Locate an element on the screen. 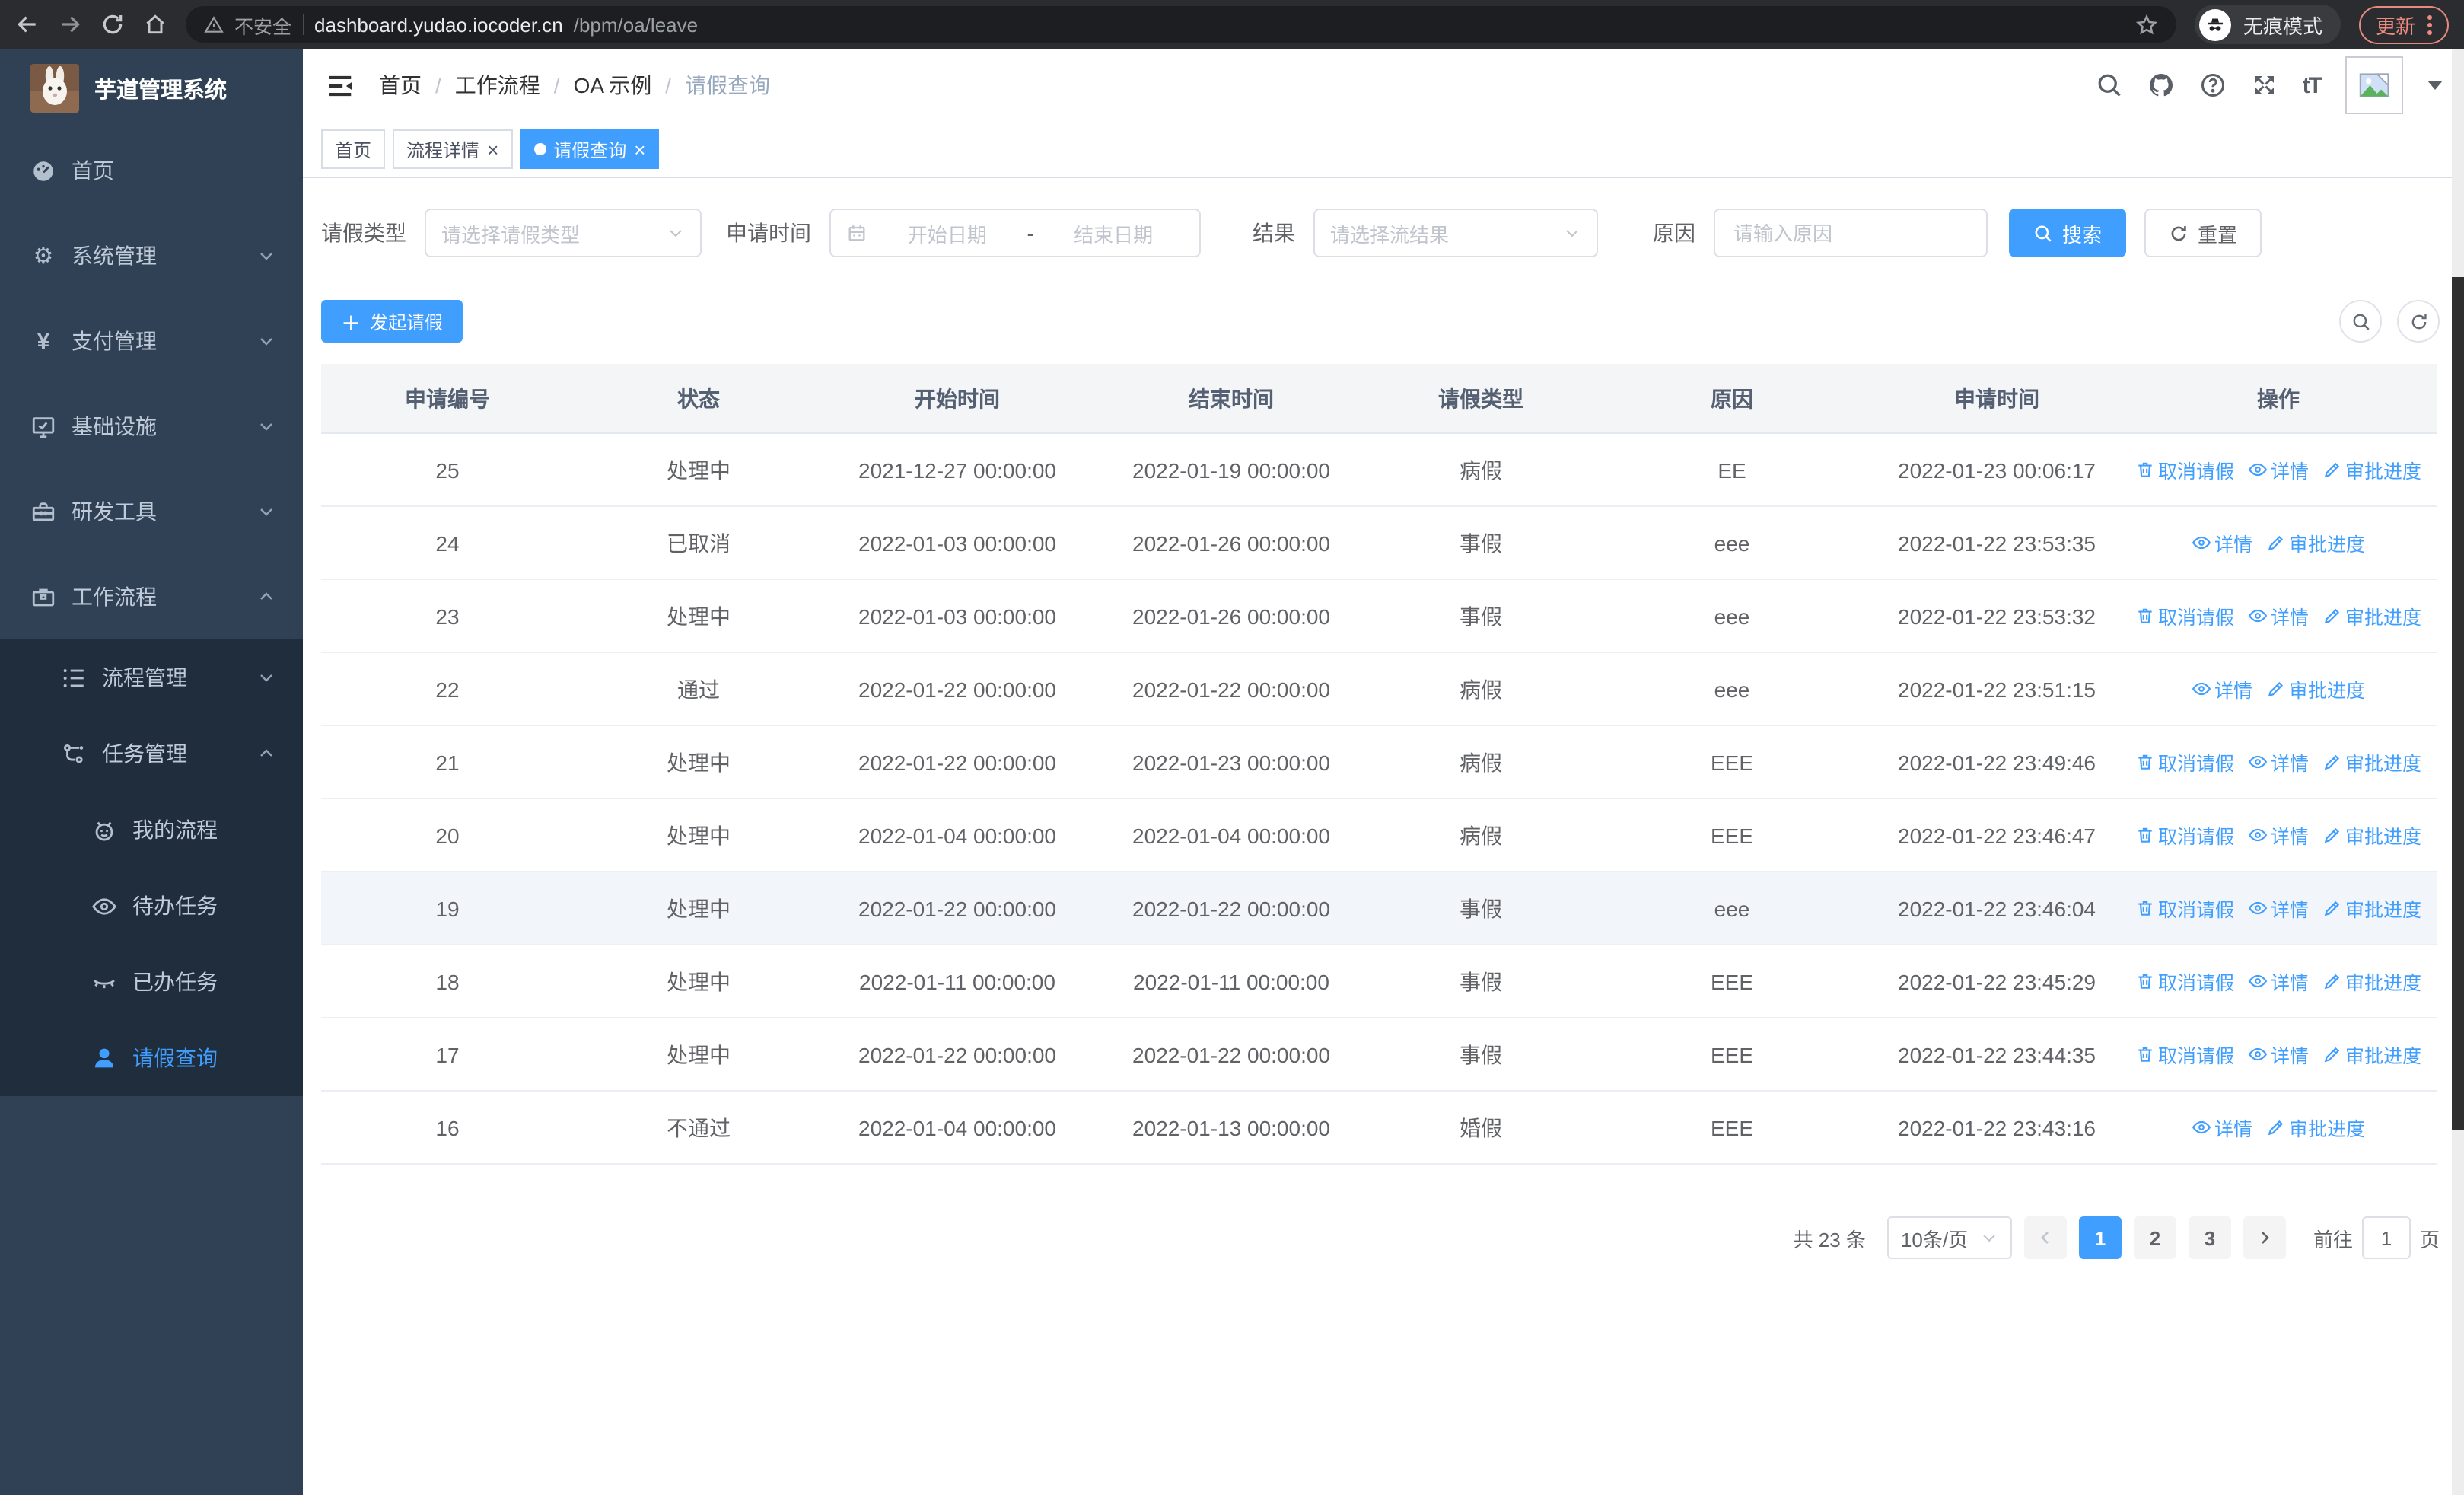 The width and height of the screenshot is (2464, 1495). breadcrumb: 首页 / 工作流程 / OA 示例 / 请假查询 is located at coordinates (574, 85).